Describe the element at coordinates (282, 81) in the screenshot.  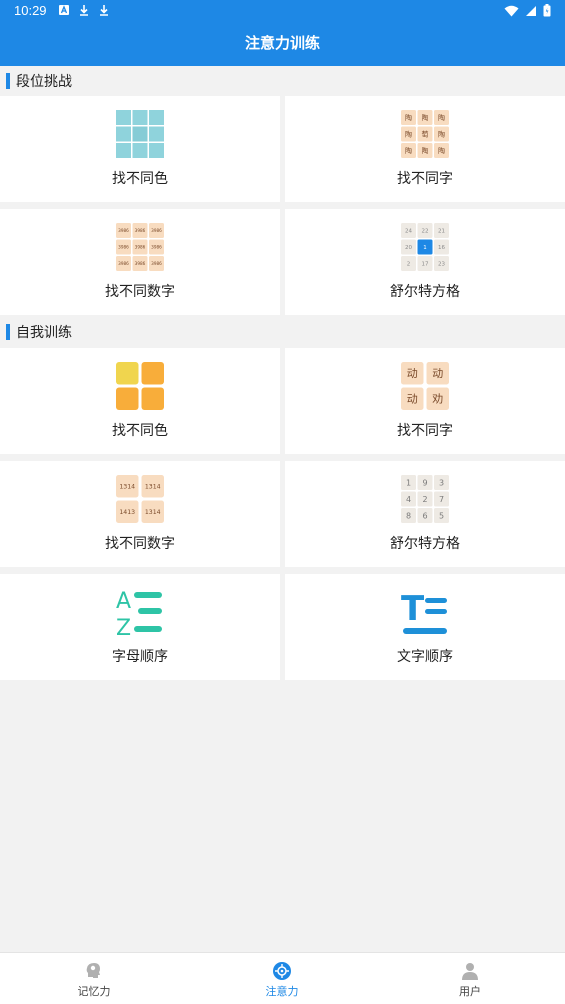
I see `section-header-rank-challenge: 段位挑战` at that location.